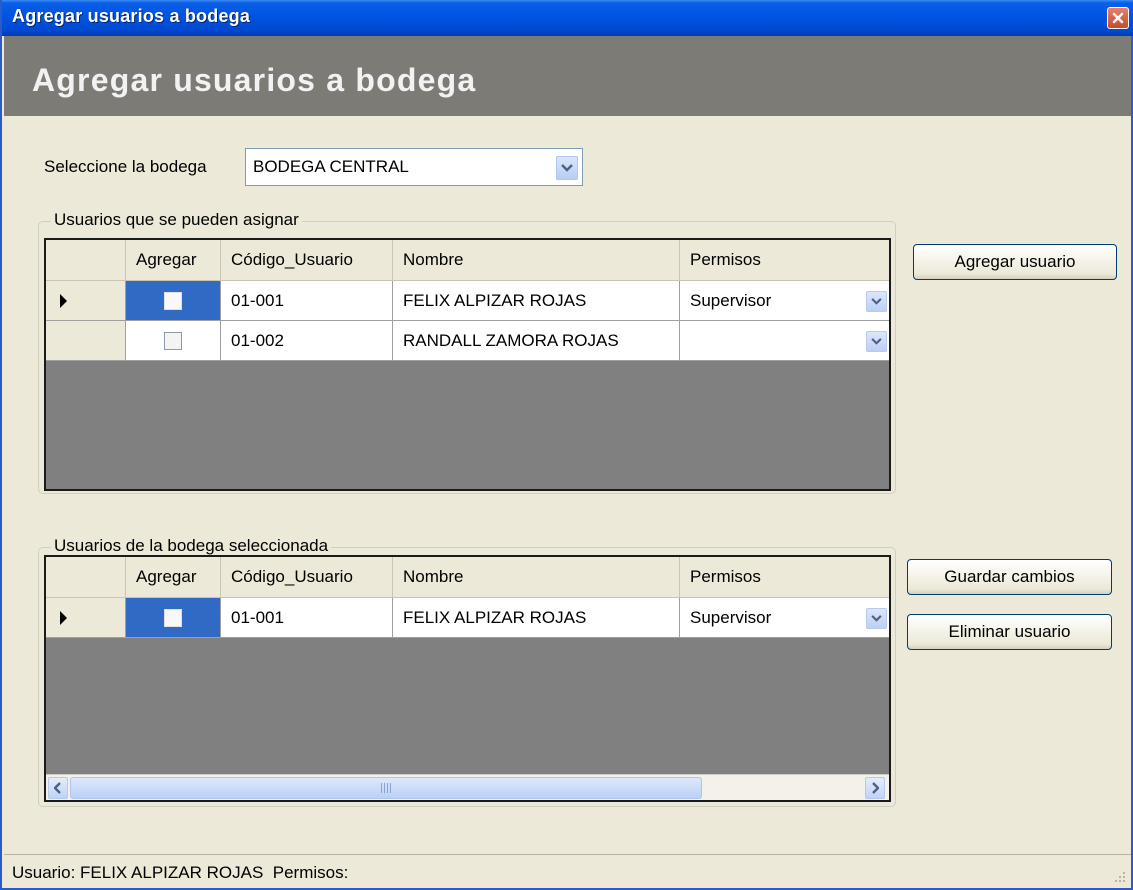 This screenshot has width=1133, height=890. Describe the element at coordinates (191, 546) in the screenshot. I see `assigned-users-legend: Usuarios de la bodega seleccionada` at that location.